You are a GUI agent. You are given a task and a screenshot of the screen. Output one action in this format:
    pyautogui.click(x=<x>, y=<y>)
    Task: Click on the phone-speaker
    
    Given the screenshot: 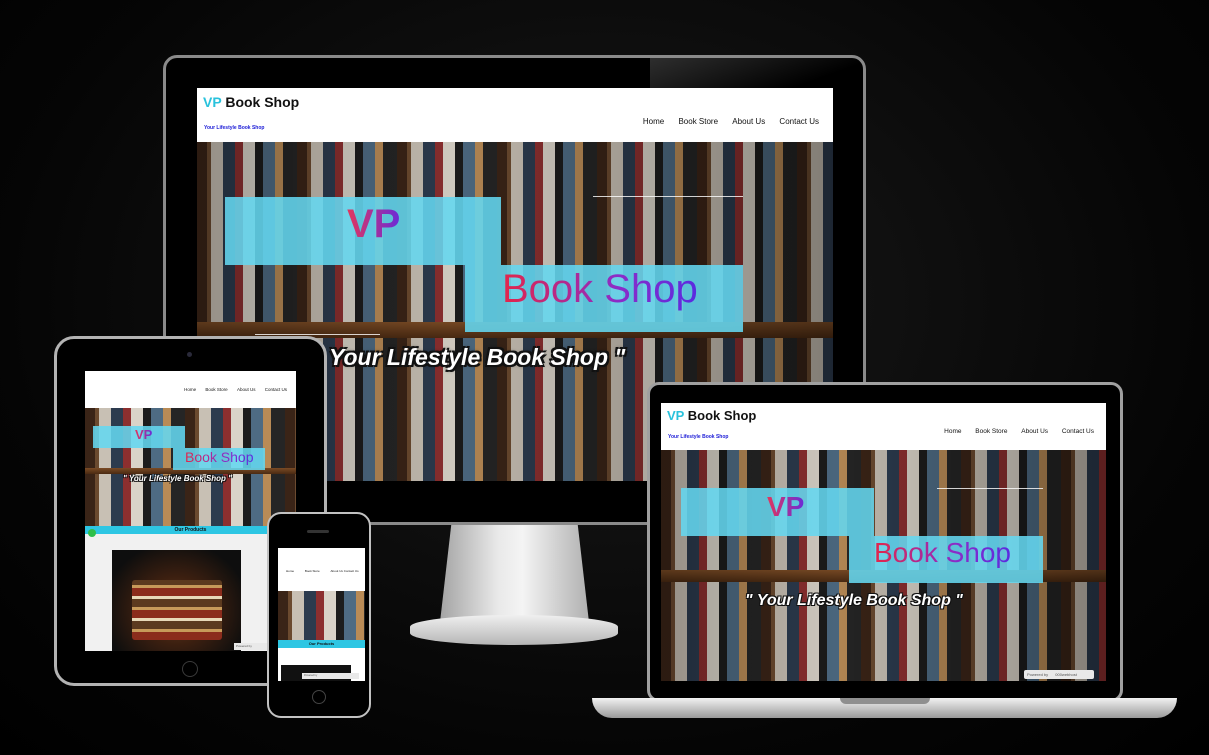 What is the action you would take?
    pyautogui.click(x=318, y=531)
    